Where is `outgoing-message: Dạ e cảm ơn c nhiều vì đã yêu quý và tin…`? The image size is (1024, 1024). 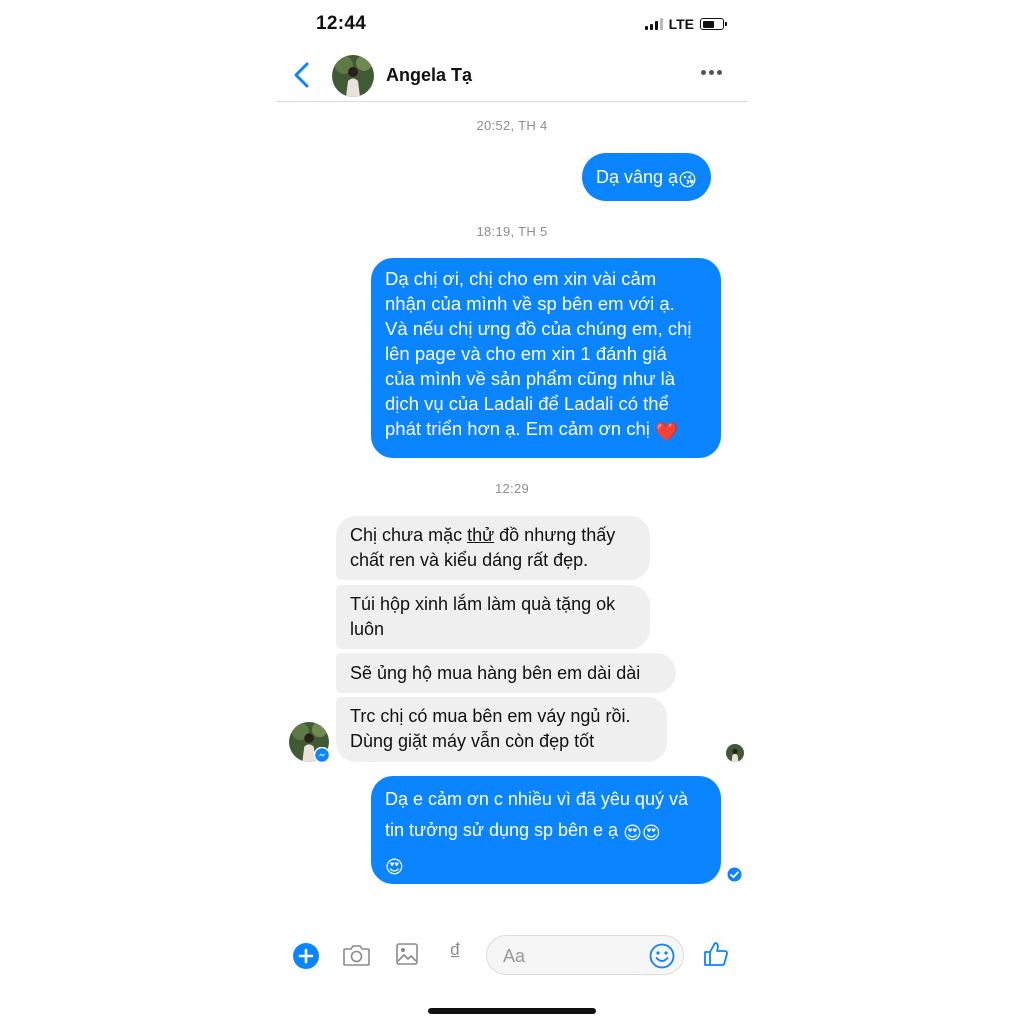
outgoing-message: Dạ e cảm ơn c nhiều vì đã yêu quý và tin… is located at coordinates (546, 830).